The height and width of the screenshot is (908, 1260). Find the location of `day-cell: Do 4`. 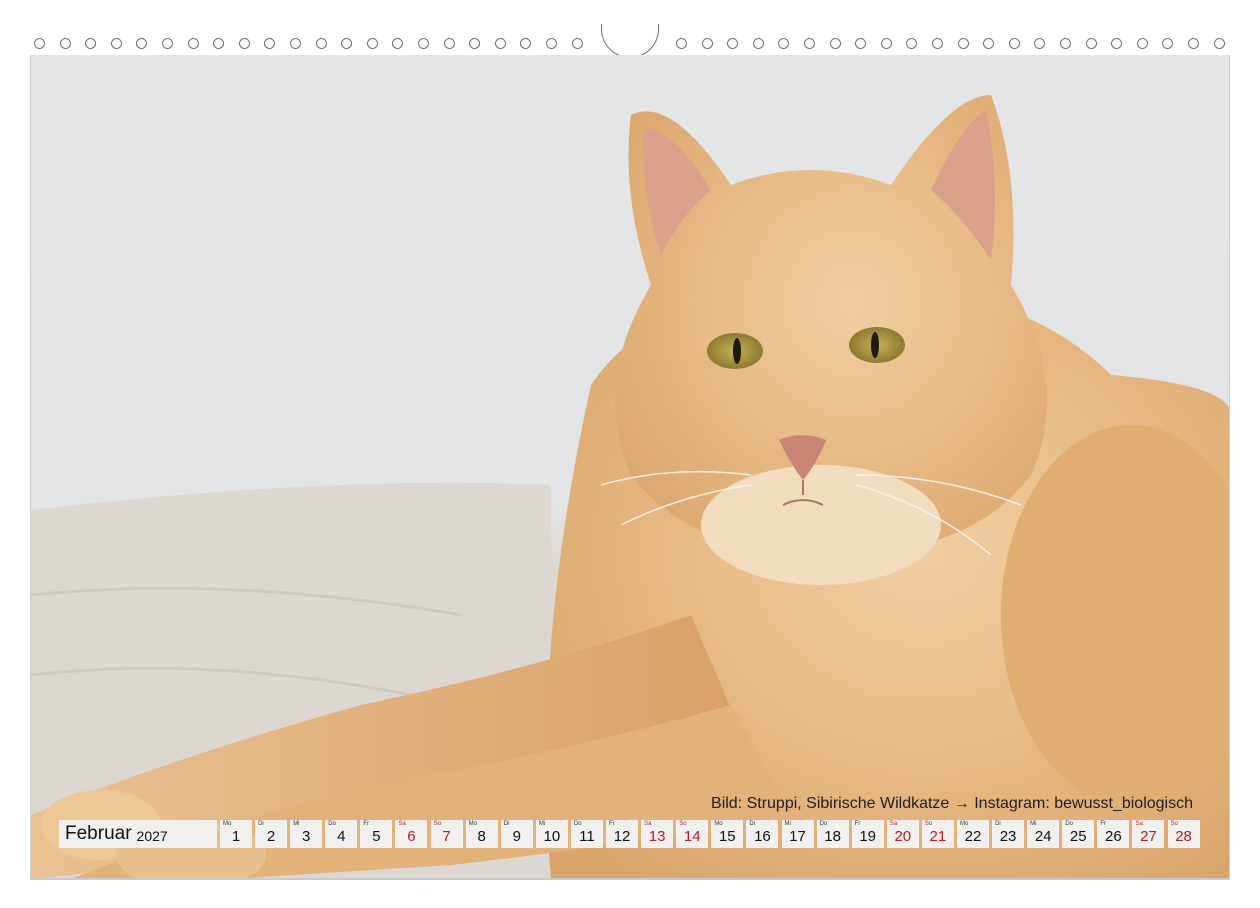

day-cell: Do 4 is located at coordinates (341, 834).